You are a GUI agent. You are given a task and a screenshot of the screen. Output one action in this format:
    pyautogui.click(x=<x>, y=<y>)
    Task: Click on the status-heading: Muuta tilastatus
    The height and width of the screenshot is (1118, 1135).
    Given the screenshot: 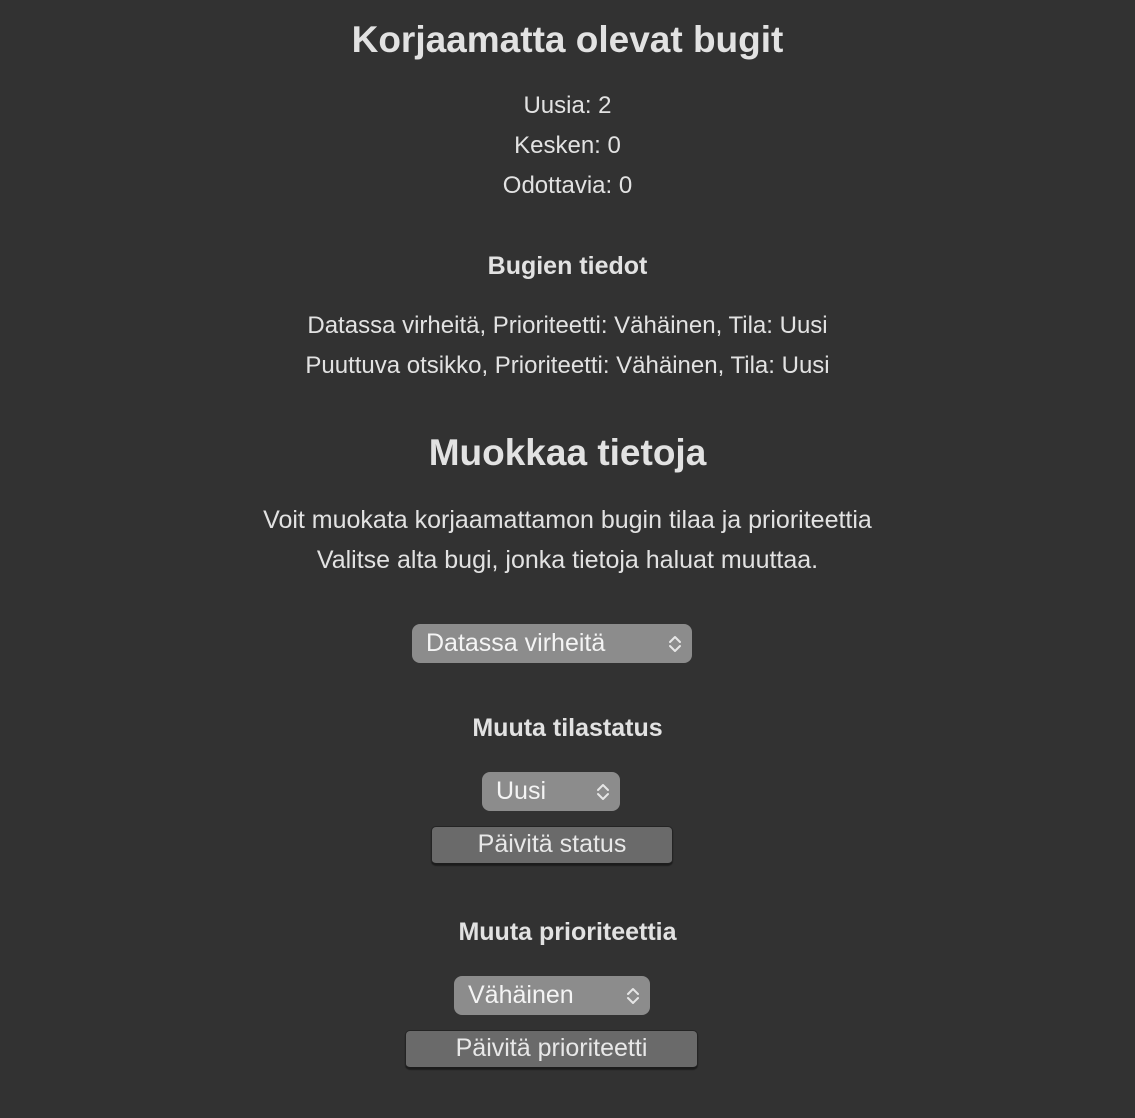 What is the action you would take?
    pyautogui.click(x=567, y=728)
    